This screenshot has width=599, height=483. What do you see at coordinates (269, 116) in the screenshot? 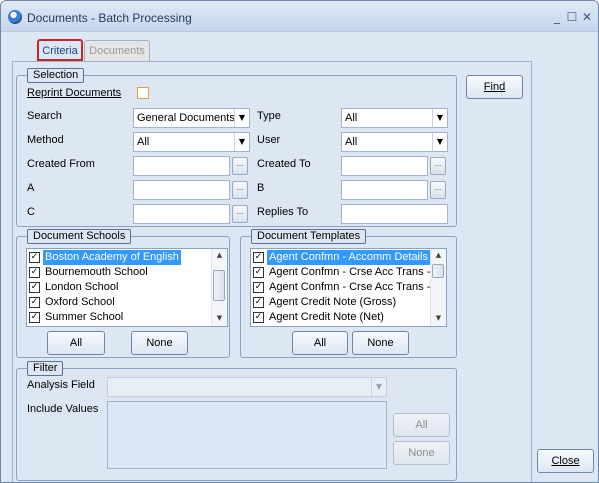
I see `type-label: Type` at bounding box center [269, 116].